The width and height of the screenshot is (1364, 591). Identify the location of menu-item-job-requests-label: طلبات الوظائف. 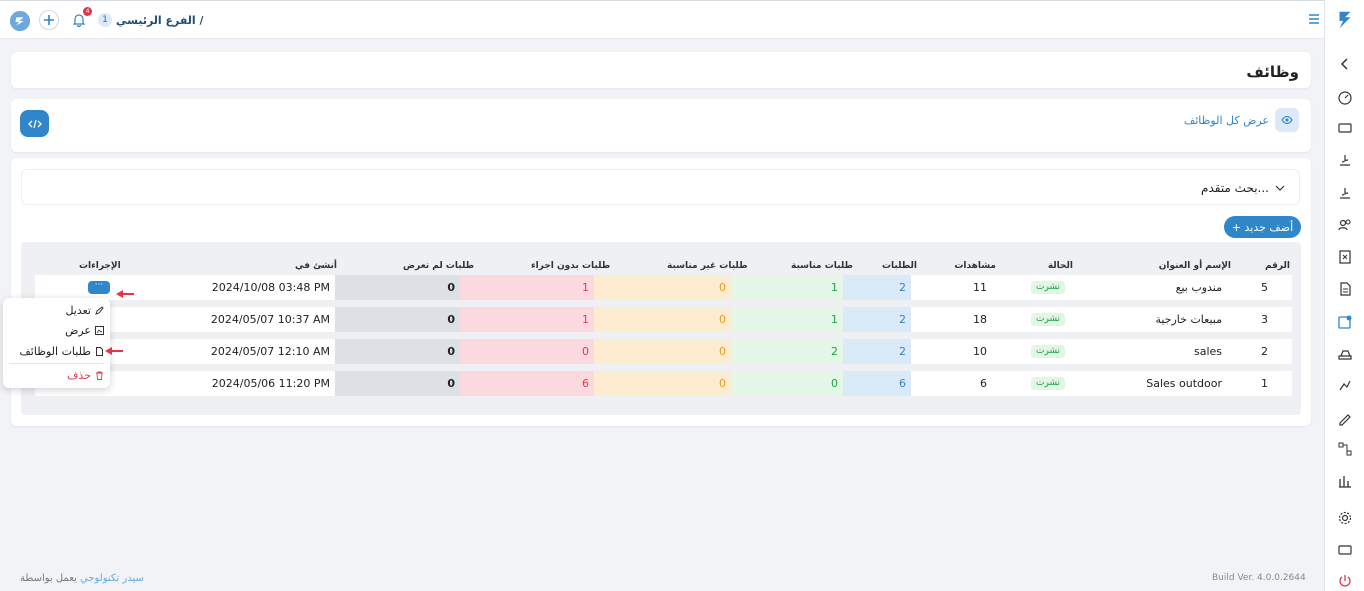
(55, 351).